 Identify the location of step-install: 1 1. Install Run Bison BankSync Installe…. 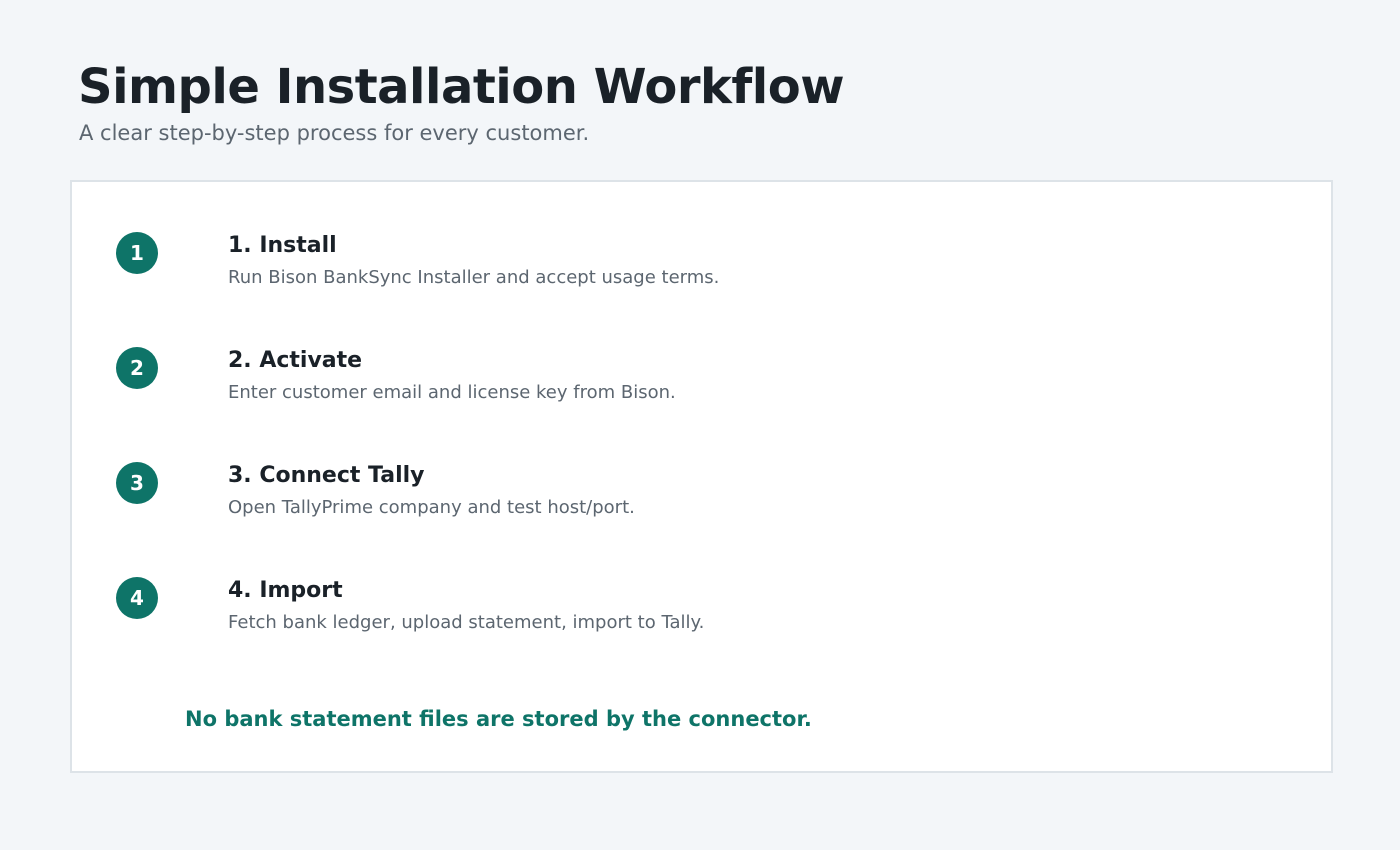
(666, 266).